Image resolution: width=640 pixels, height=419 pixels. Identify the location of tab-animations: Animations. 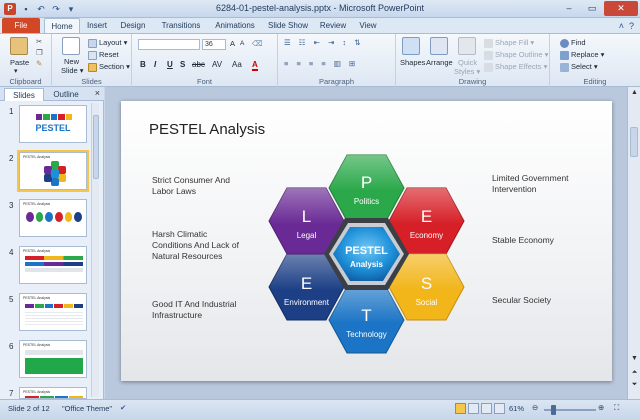
(235, 25).